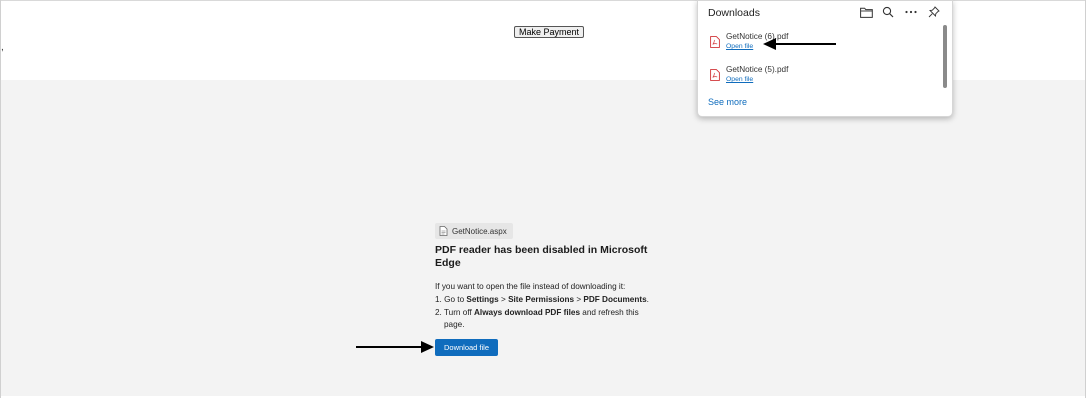  I want to click on downloads-scrollbar, so click(945, 56).